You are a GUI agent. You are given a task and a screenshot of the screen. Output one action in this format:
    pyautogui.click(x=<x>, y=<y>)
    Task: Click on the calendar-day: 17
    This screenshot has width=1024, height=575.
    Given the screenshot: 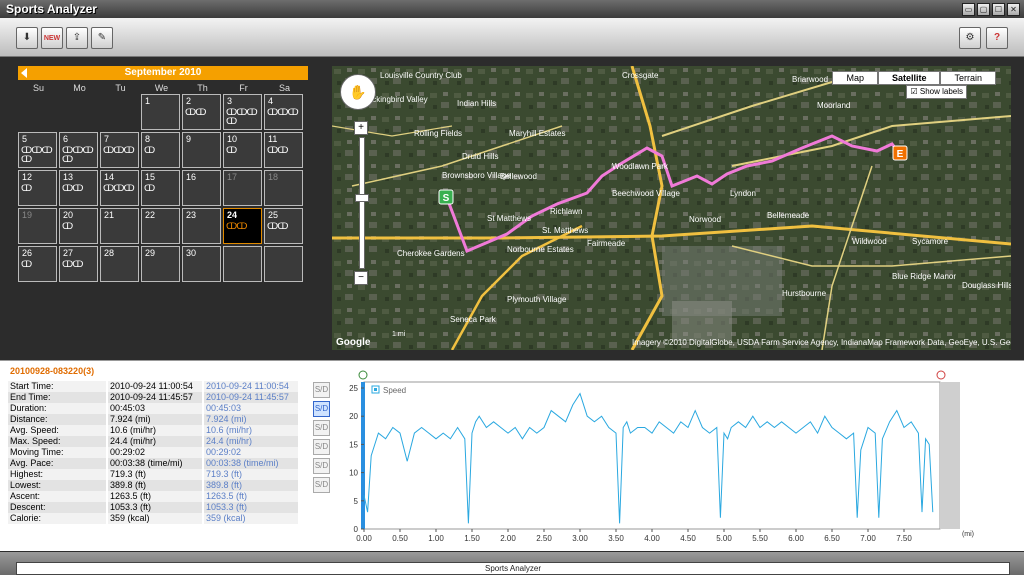 What is the action you would take?
    pyautogui.click(x=242, y=188)
    